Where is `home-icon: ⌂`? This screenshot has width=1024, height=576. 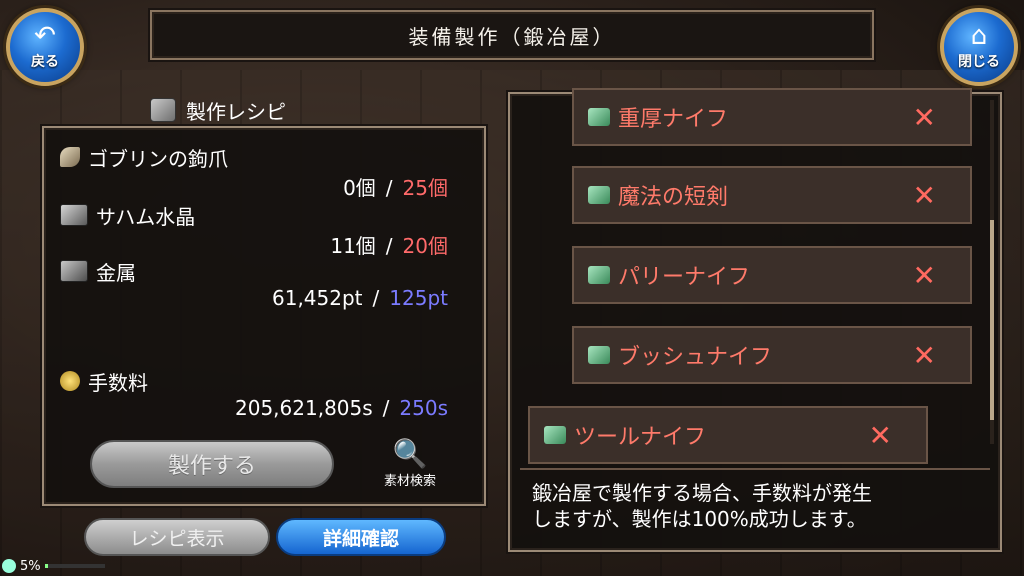 home-icon: ⌂ is located at coordinates (979, 36).